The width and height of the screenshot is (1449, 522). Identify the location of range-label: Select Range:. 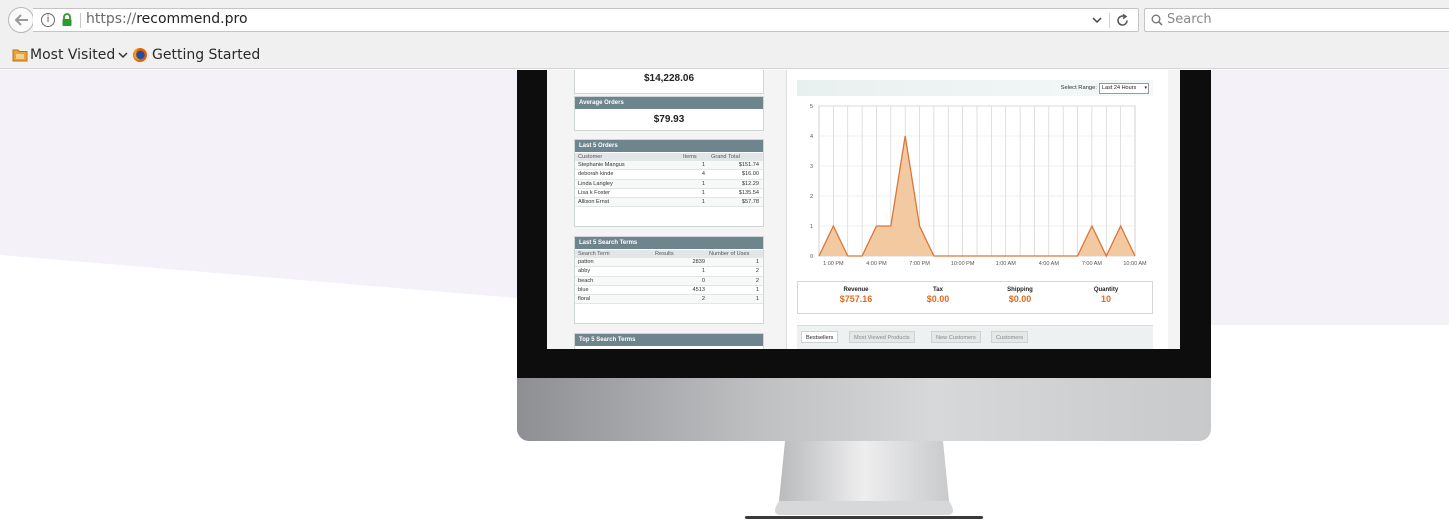
(1078, 88).